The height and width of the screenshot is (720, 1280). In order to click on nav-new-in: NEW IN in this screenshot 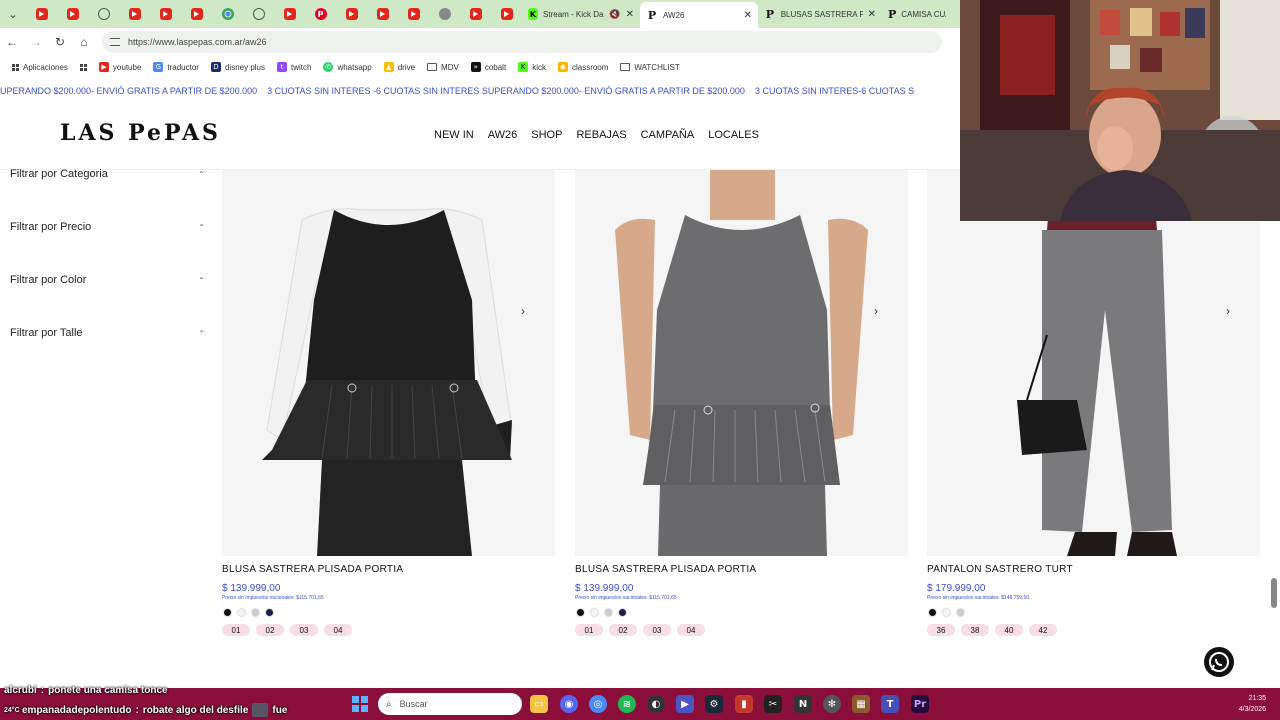, I will do `click(454, 135)`.